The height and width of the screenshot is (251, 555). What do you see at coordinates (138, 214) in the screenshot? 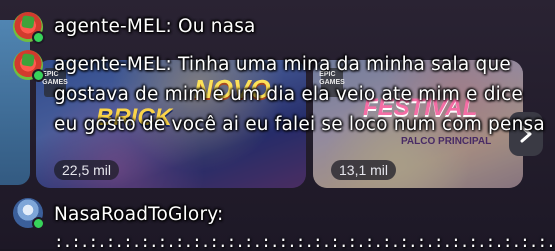
I see `chat-username: NasaRoadToGlory:` at bounding box center [138, 214].